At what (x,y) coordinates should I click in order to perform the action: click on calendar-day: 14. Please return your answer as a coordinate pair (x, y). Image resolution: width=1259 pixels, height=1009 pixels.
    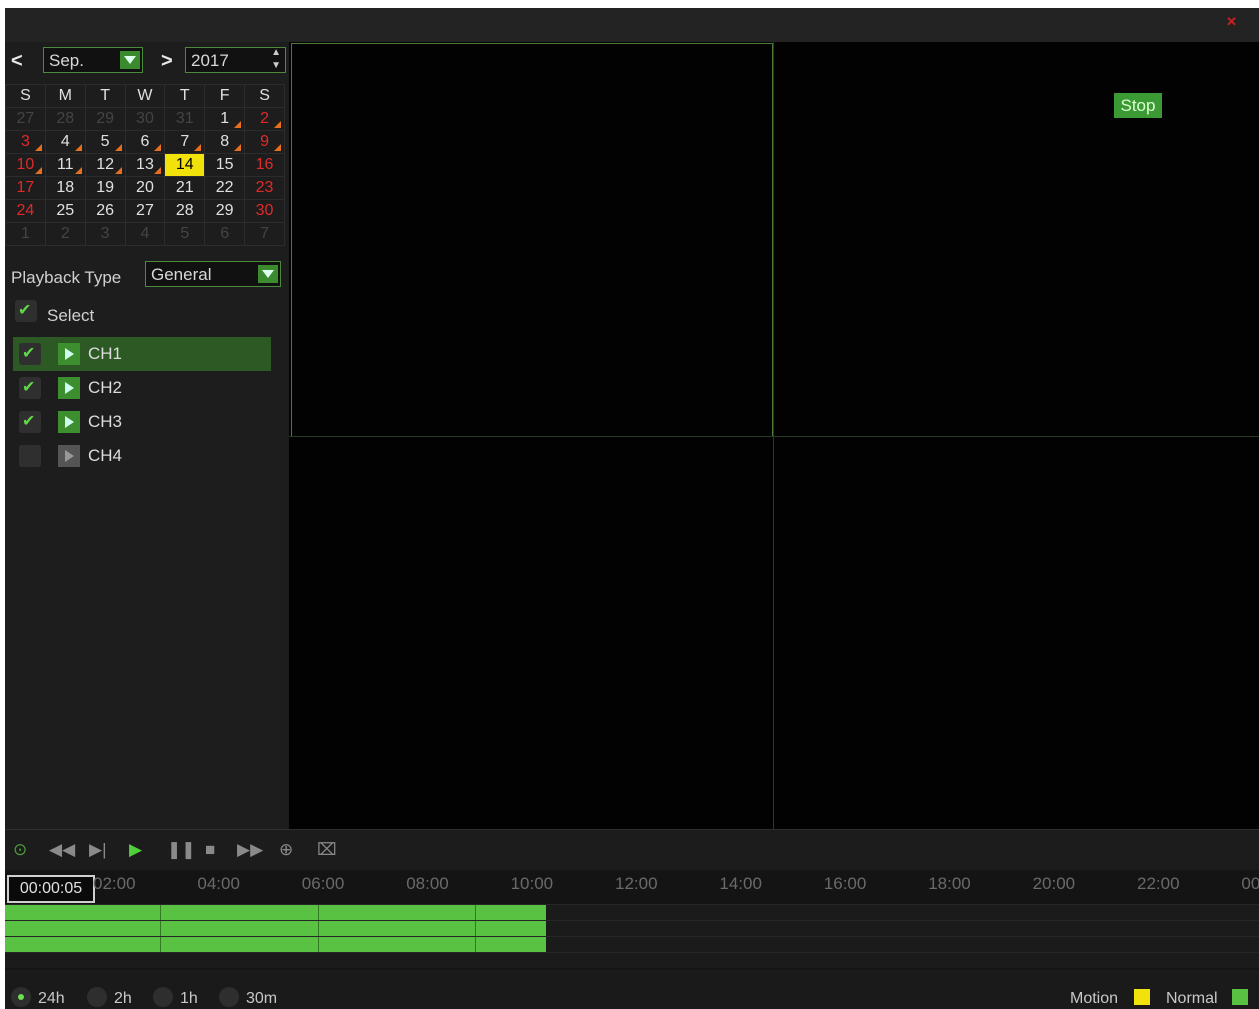
    Looking at the image, I should click on (185, 165).